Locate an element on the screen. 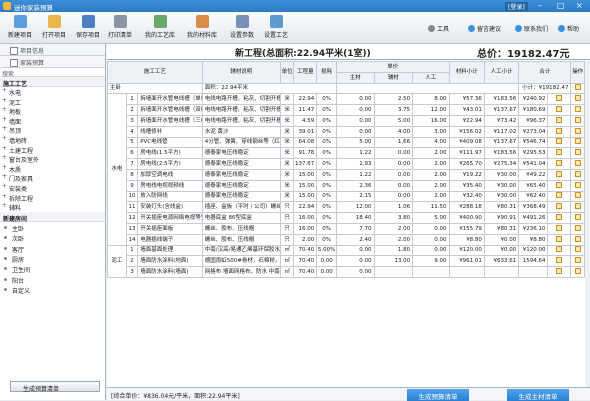  room-item: 客厅 is located at coordinates (52, 248).